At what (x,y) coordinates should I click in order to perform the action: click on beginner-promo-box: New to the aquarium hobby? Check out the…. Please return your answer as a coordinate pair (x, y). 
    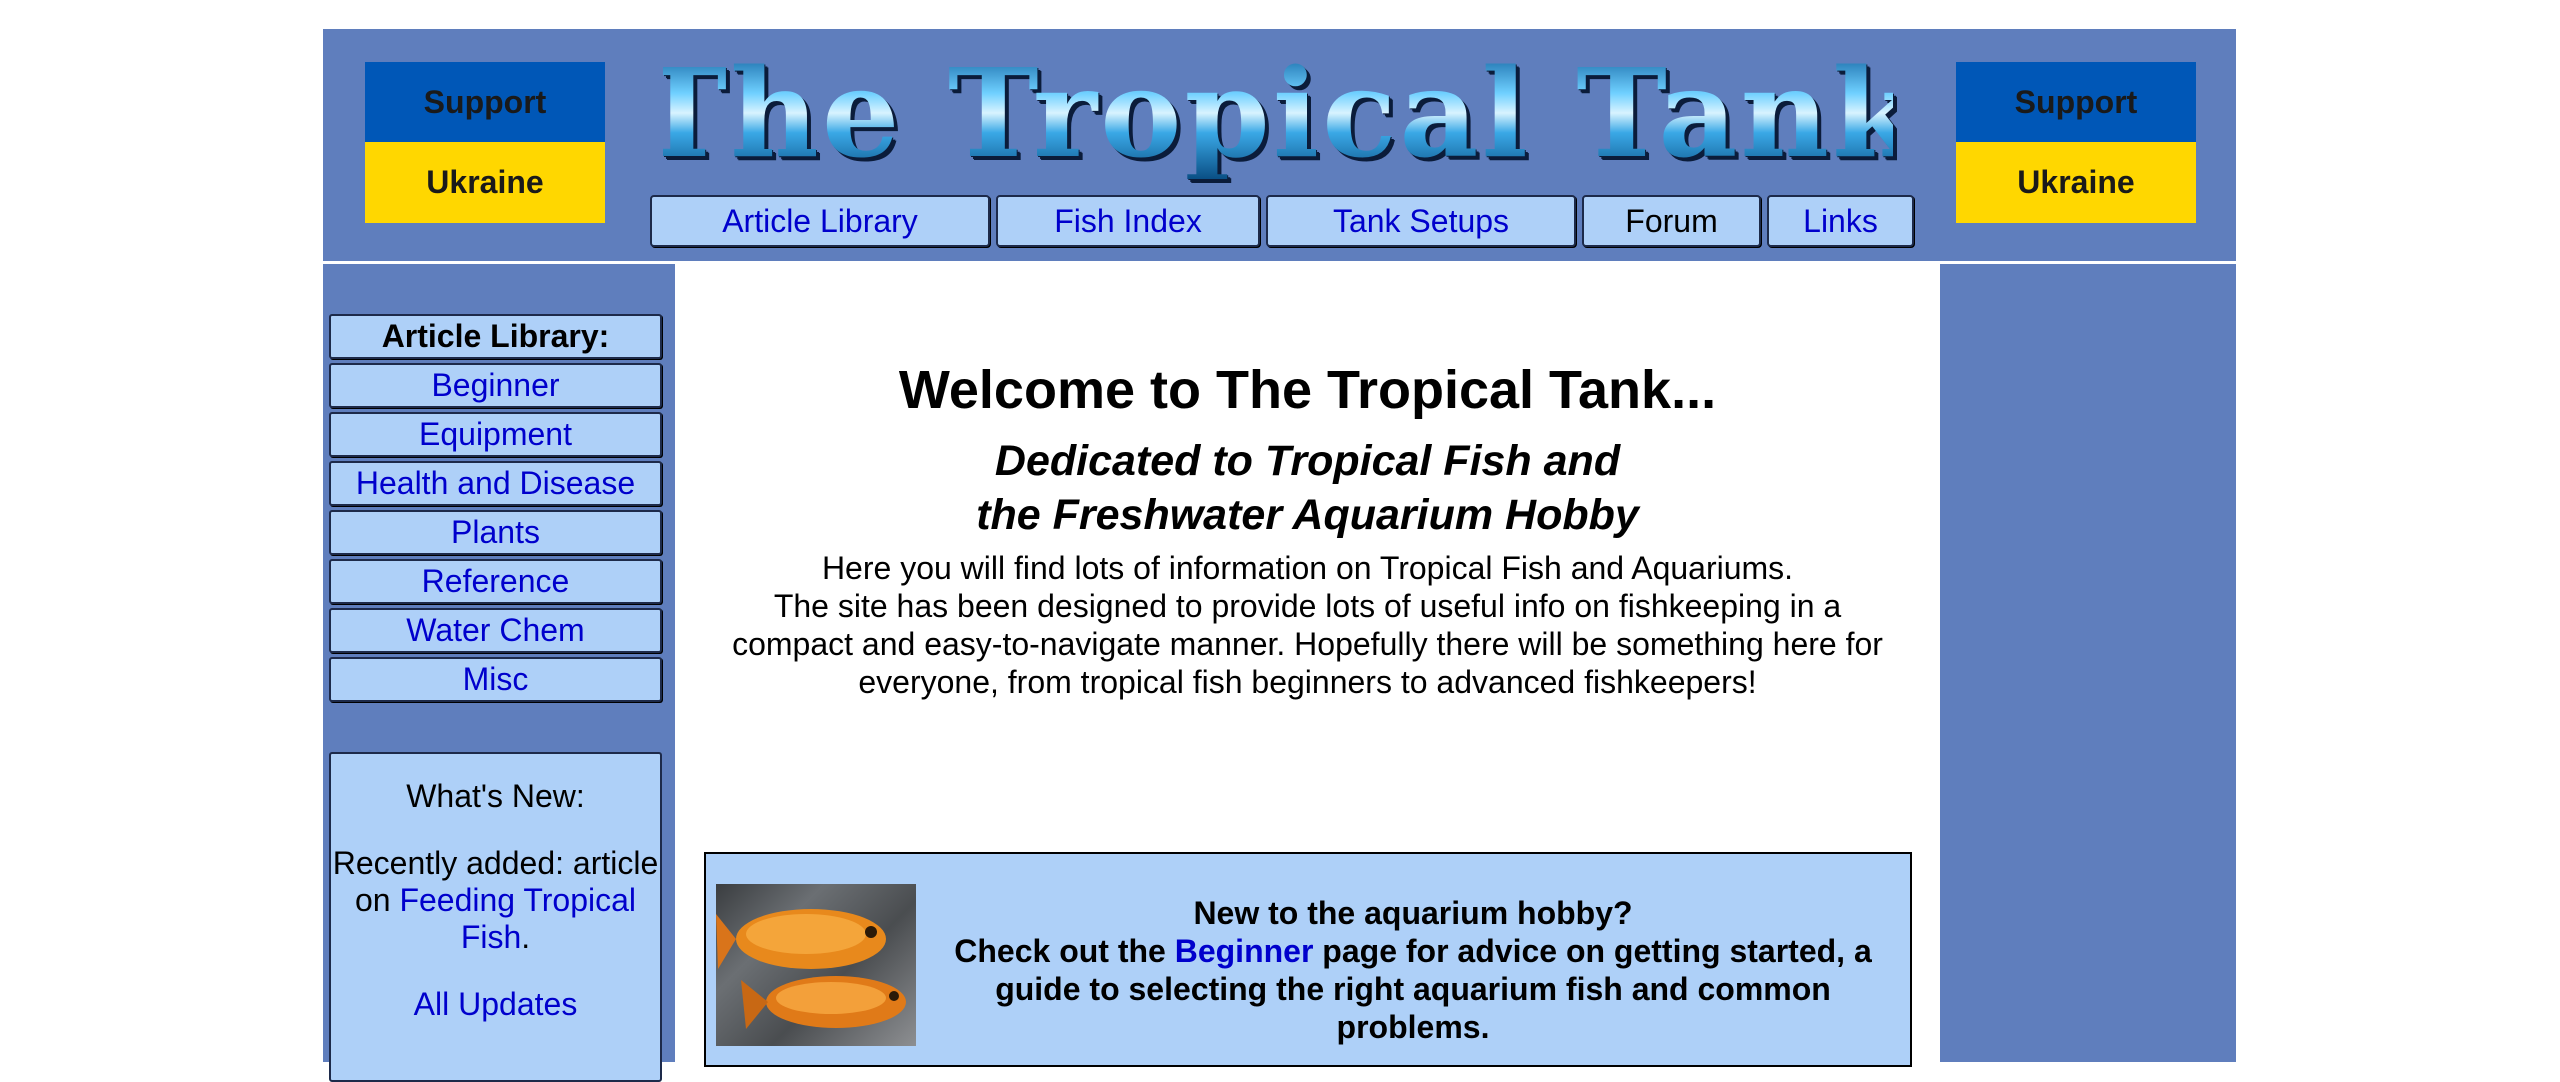
    Looking at the image, I should click on (1308, 959).